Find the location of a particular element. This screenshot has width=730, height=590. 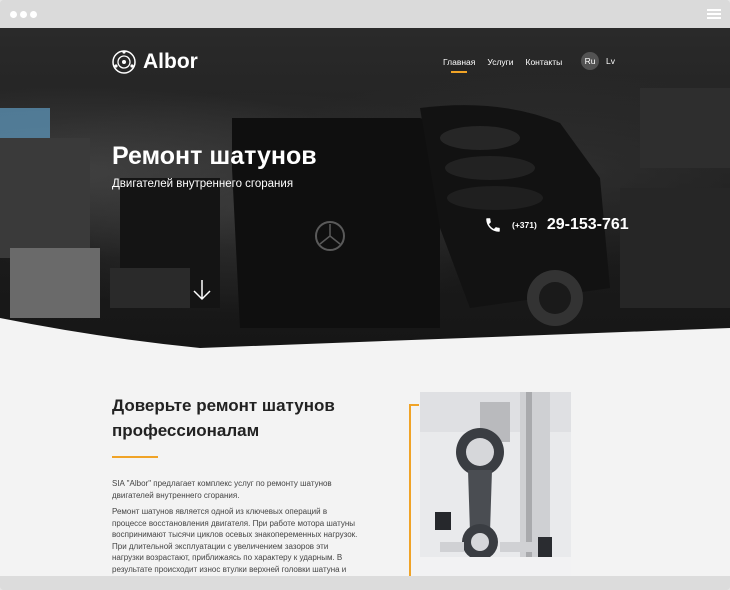

lang-lv: Lv is located at coordinates (610, 61).